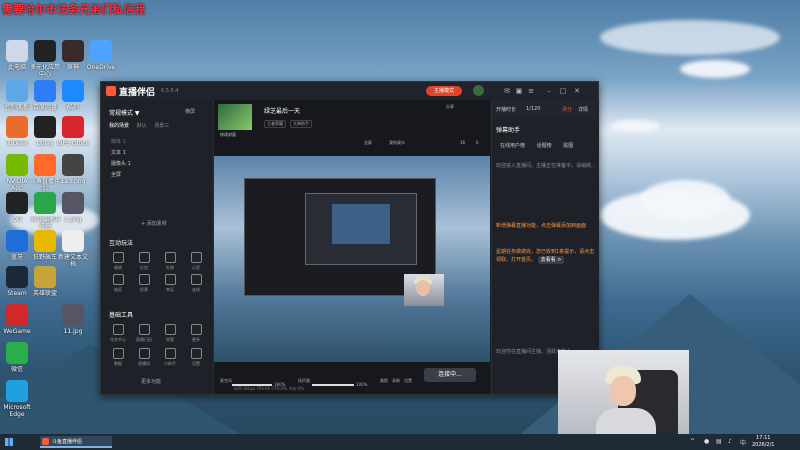  What do you see at coordinates (282, 110) in the screenshot?
I see `room-title: 绿芝最后一天` at bounding box center [282, 110].